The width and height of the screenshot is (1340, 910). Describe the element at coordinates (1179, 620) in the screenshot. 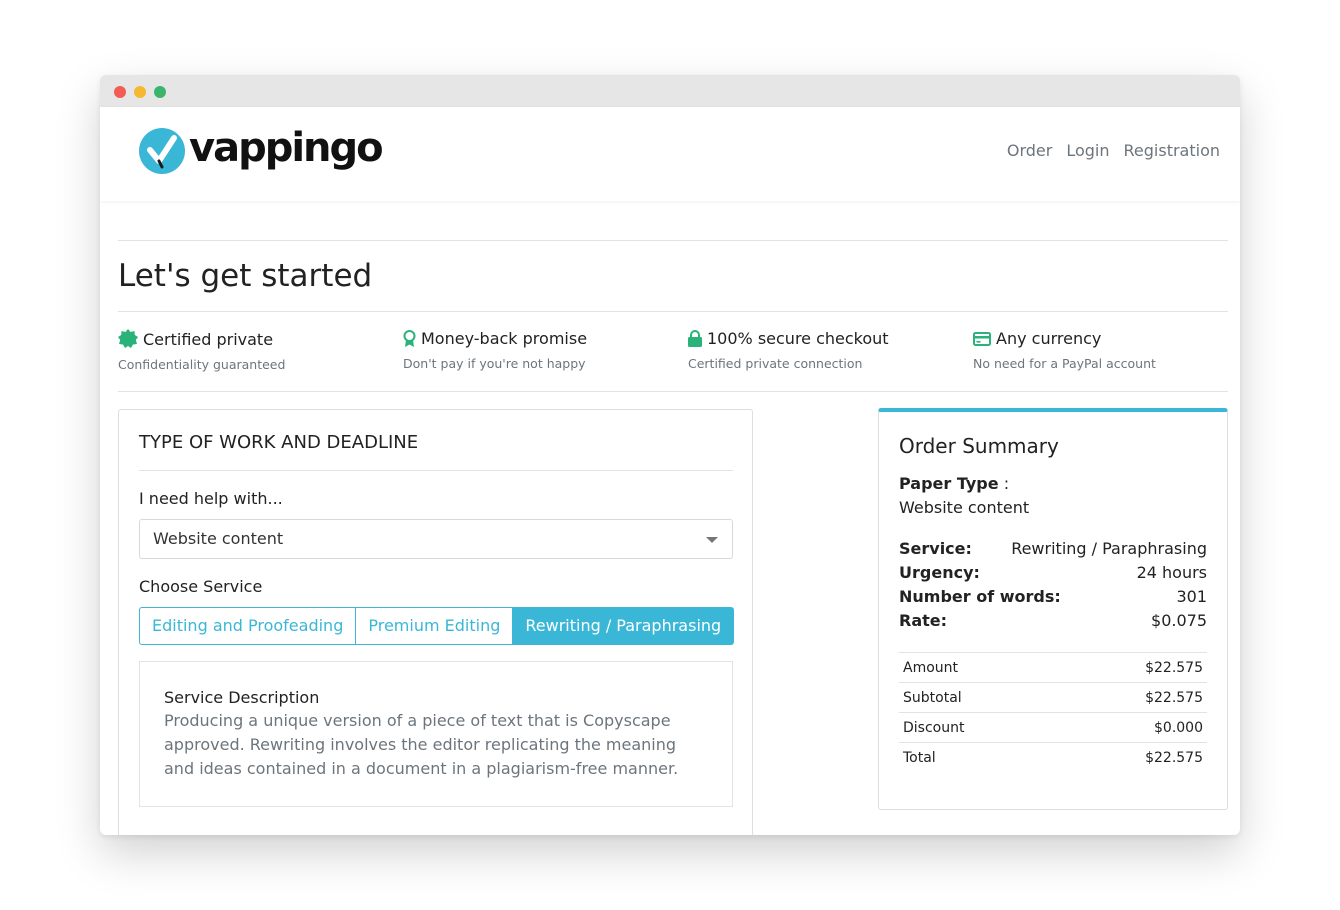

I see `summary-value: $0.075` at that location.